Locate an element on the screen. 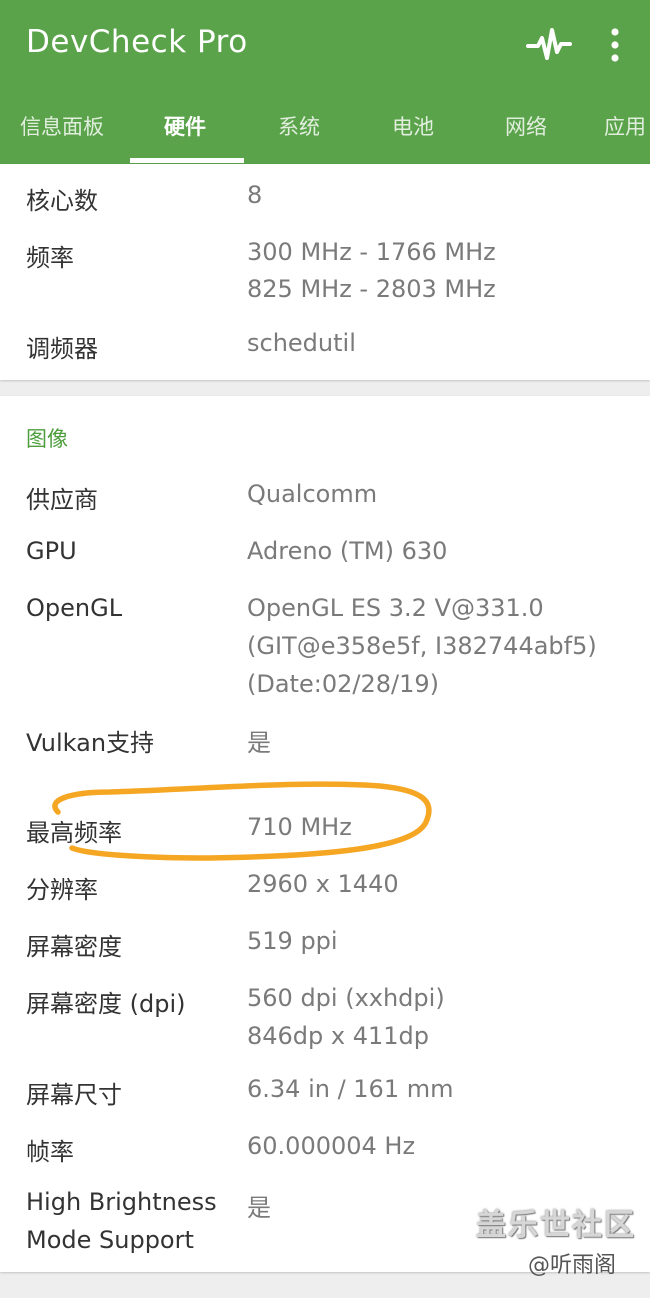 The height and width of the screenshot is (1298, 650). tab-hardware: 硬件 is located at coordinates (185, 134).